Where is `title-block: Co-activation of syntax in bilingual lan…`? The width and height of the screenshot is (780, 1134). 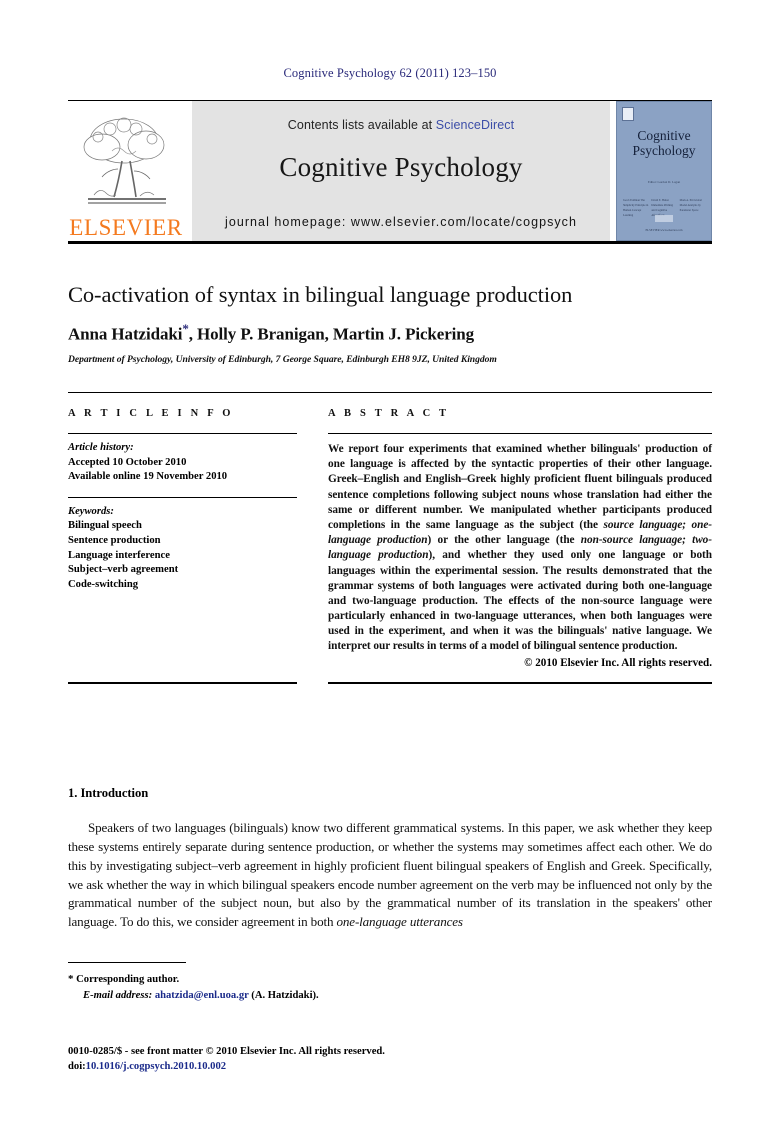 title-block: Co-activation of syntax in bilingual lan… is located at coordinates (390, 323).